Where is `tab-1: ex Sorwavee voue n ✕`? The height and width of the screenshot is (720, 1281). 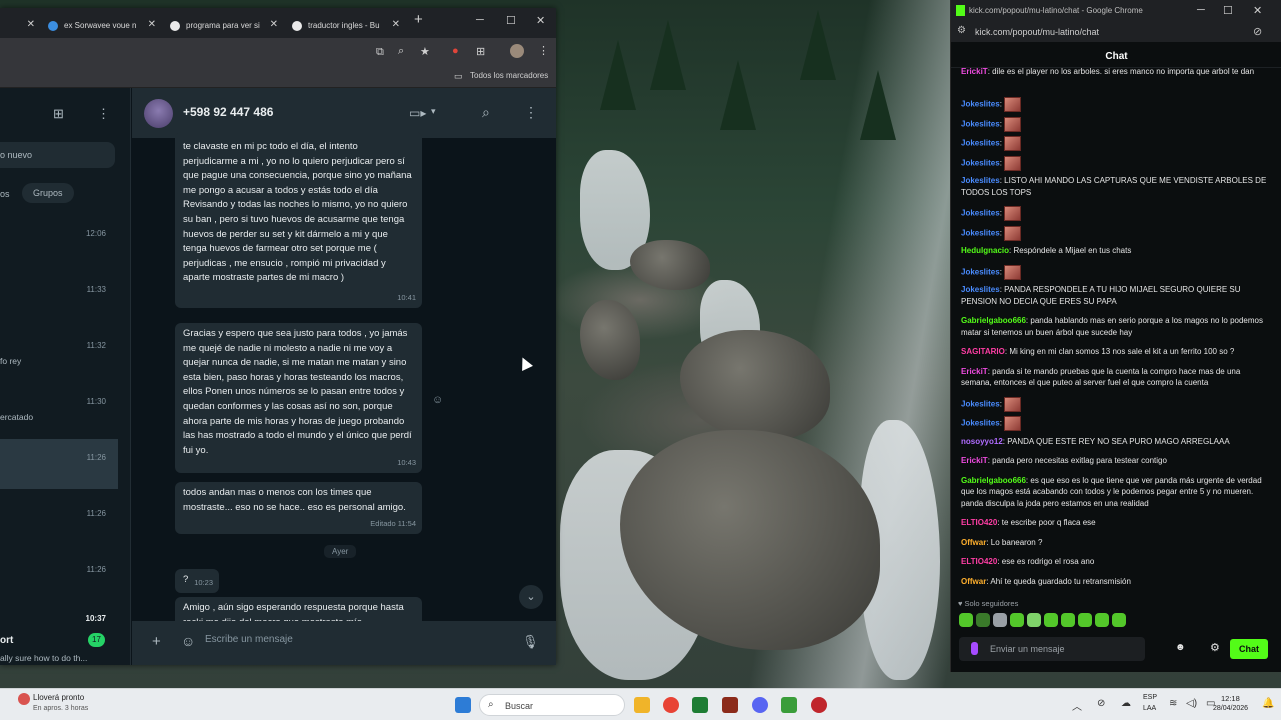 tab-1: ex Sorwavee voue n ✕ is located at coordinates (102, 25).